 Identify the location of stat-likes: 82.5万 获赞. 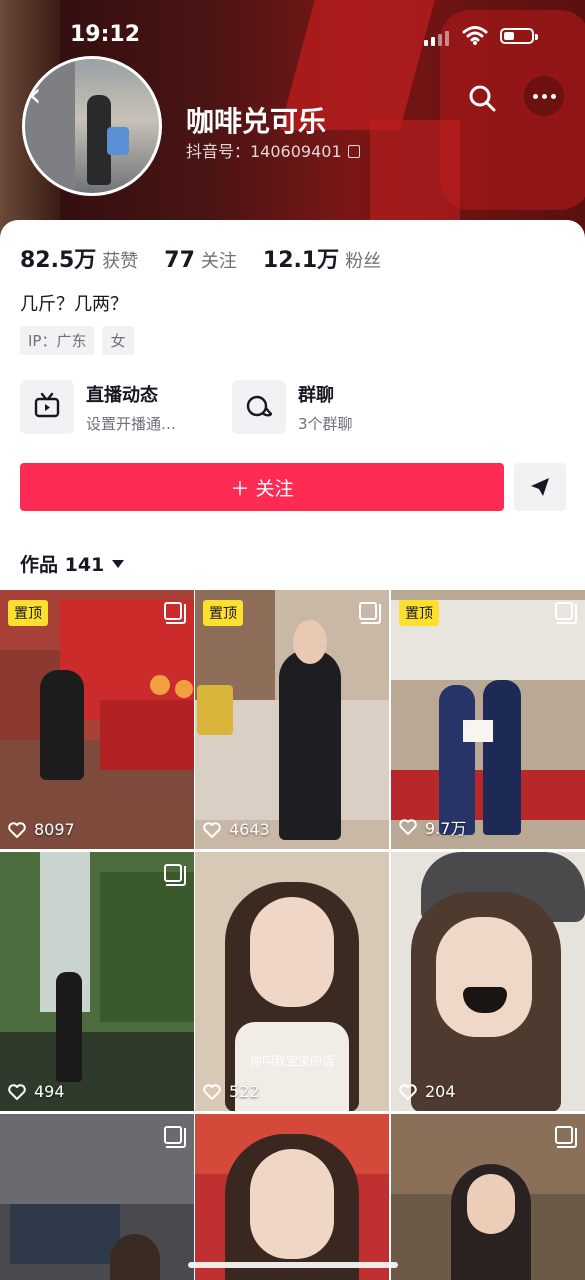
(79, 258).